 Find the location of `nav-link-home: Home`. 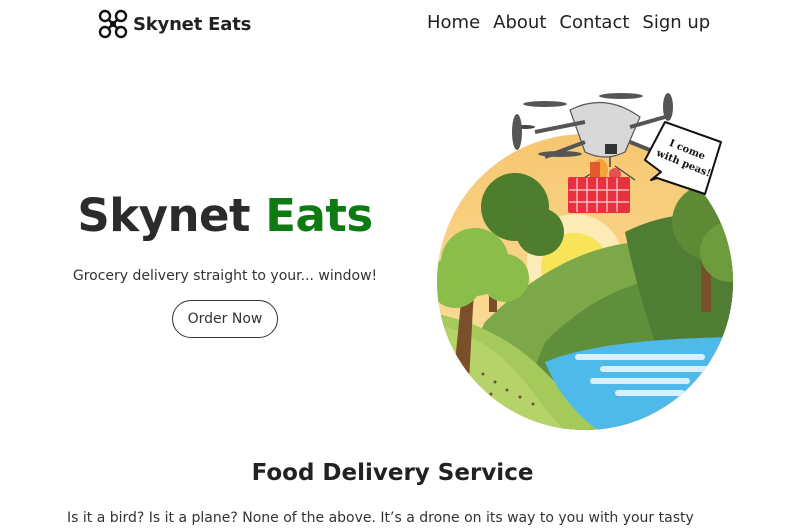

nav-link-home: Home is located at coordinates (453, 22).